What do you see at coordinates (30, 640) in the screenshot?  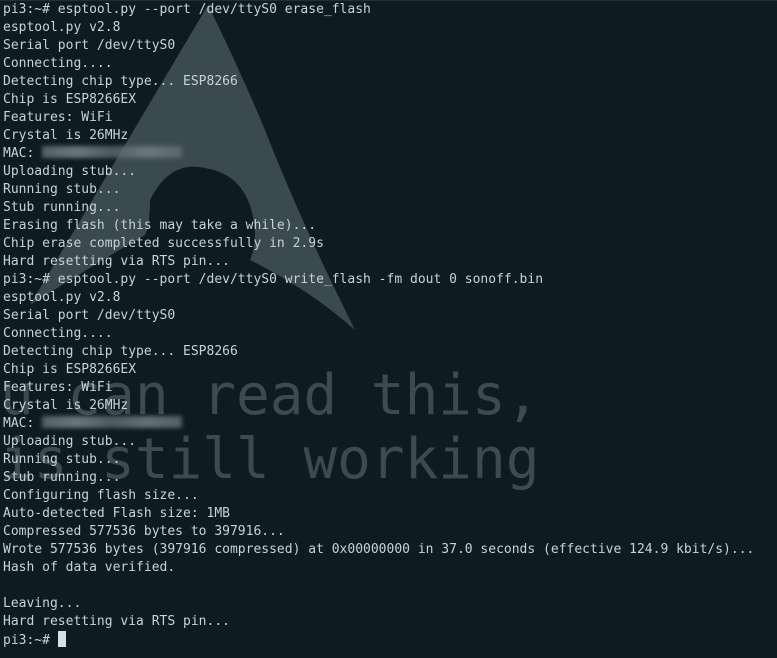 I see `terminal-line-text: pi3:~#` at bounding box center [30, 640].